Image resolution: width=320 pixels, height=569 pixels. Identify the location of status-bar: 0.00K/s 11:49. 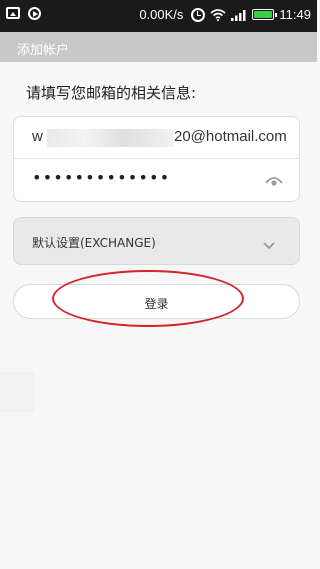
(158, 16).